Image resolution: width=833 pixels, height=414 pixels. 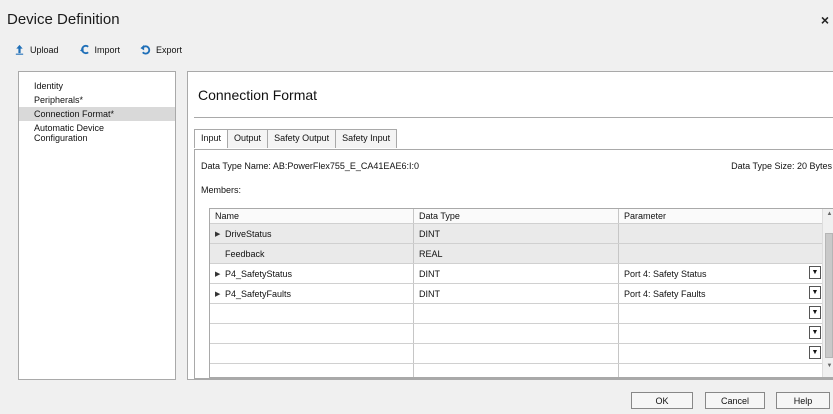 What do you see at coordinates (781, 166) in the screenshot?
I see `data-type-size: Data Type Size: 20 Bytes` at bounding box center [781, 166].